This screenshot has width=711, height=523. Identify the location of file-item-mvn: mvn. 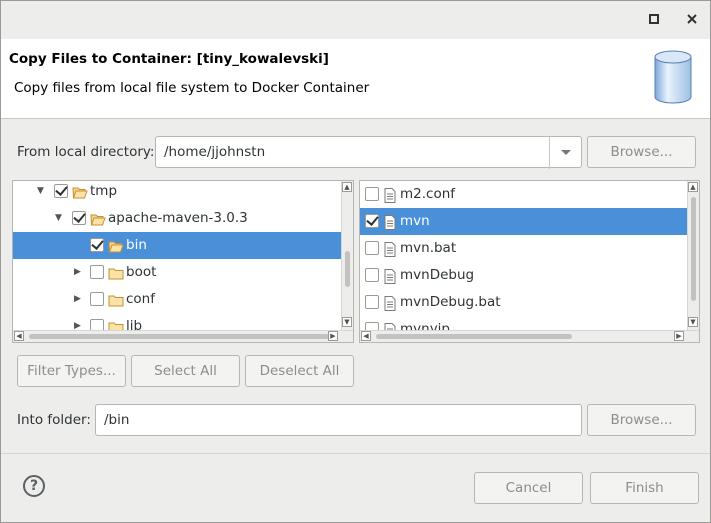
(523, 221).